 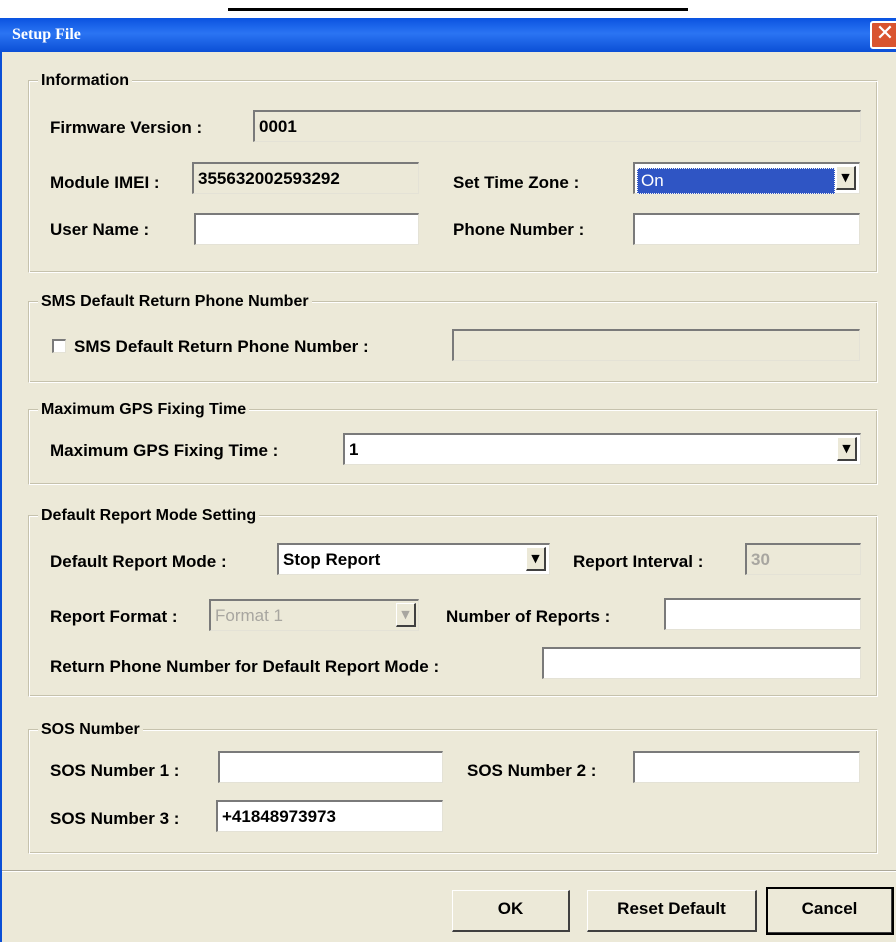 I want to click on sos-number-3-input: +41848973973, so click(x=329, y=816).